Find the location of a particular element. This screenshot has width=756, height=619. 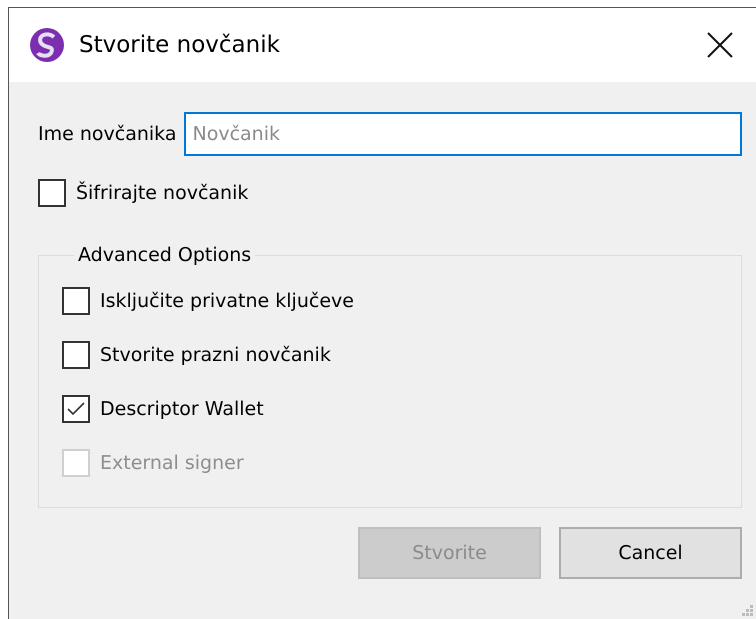

checkbox-row: Descriptor Wallet is located at coordinates (401, 409).